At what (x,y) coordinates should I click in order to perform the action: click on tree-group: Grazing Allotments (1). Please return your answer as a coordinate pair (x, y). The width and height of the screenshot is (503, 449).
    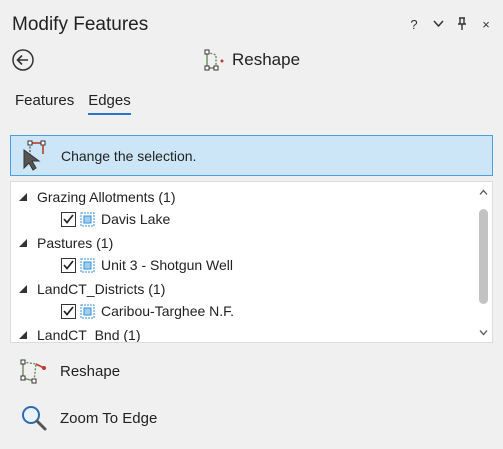
    Looking at the image, I should click on (93, 197).